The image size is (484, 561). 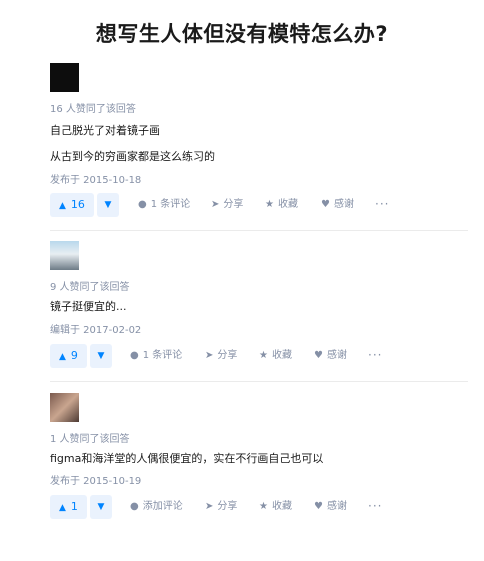 What do you see at coordinates (162, 506) in the screenshot?
I see `comment-label: 添加评论` at bounding box center [162, 506].